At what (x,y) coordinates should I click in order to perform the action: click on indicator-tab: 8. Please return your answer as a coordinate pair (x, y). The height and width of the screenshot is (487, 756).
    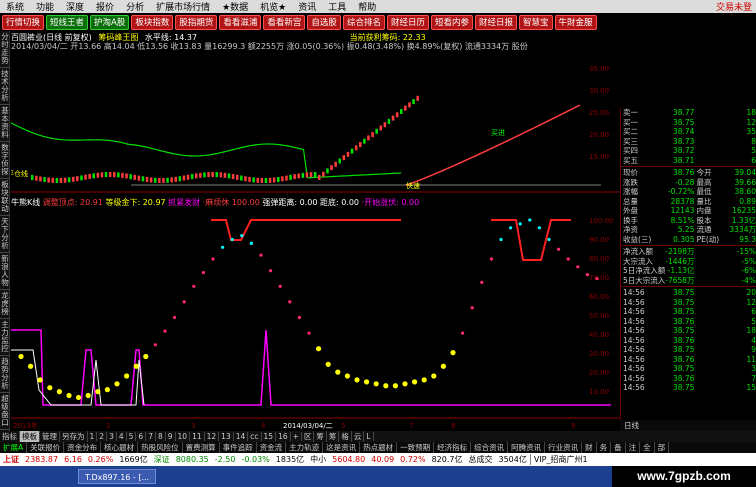
    Looking at the image, I should click on (161, 436).